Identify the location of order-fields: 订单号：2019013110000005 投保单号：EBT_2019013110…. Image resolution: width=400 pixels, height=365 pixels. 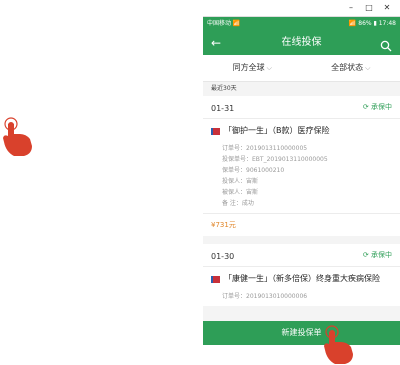
(301, 176).